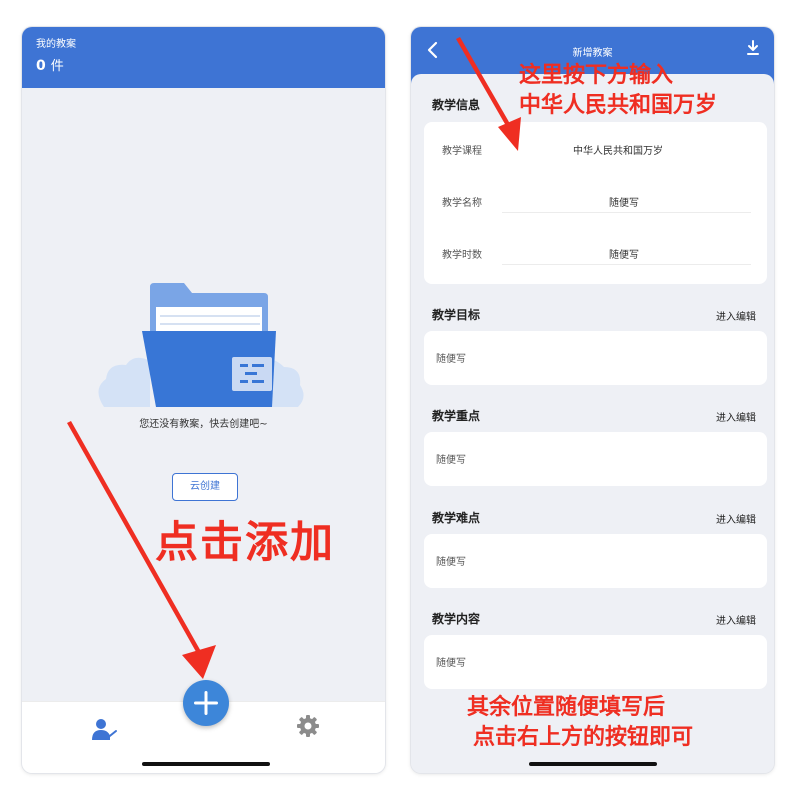 The image size is (800, 800). I want to click on annotation-finish-hint-line2: 点击右上方的按钮即可, so click(583, 737).